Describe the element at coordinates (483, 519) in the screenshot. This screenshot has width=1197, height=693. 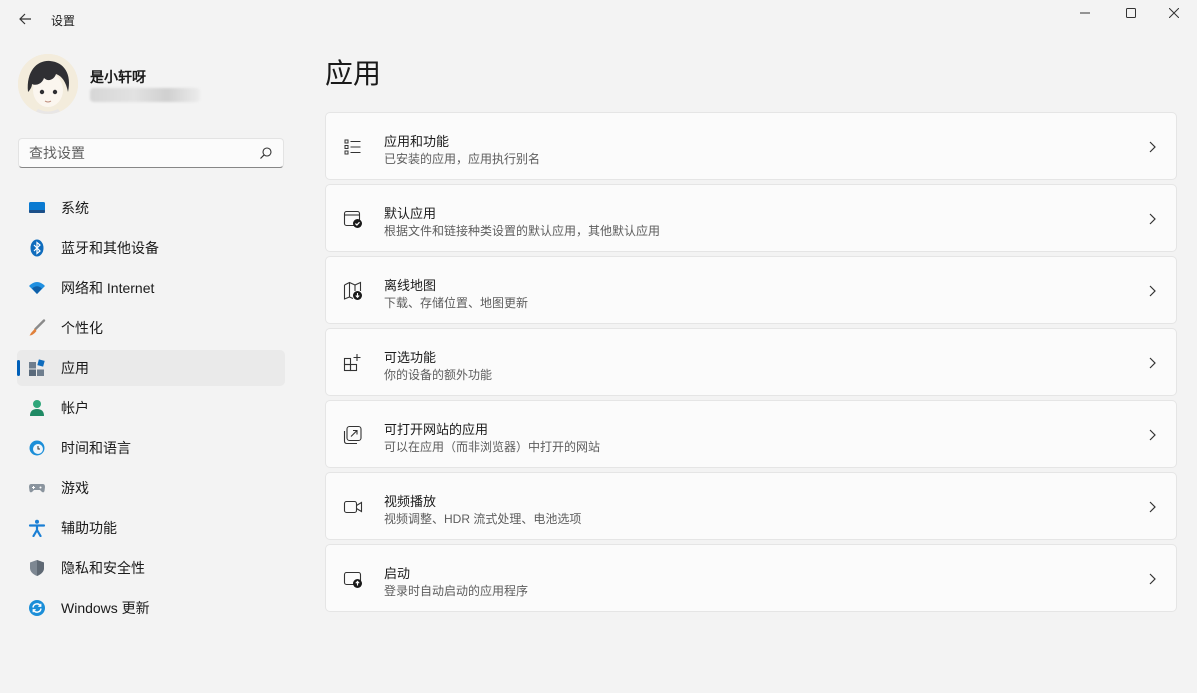
I see `card-subtitle: 视频调整、HDR 流式处理、电池选项` at that location.